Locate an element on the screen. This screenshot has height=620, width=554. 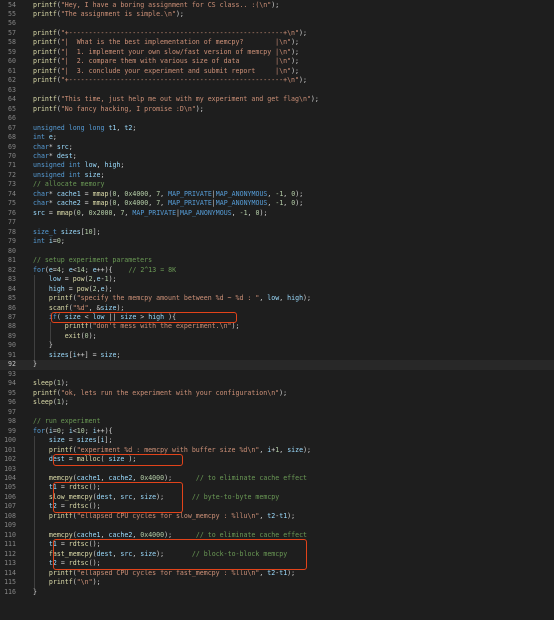
code-token: = is located at coordinates (66, 279).